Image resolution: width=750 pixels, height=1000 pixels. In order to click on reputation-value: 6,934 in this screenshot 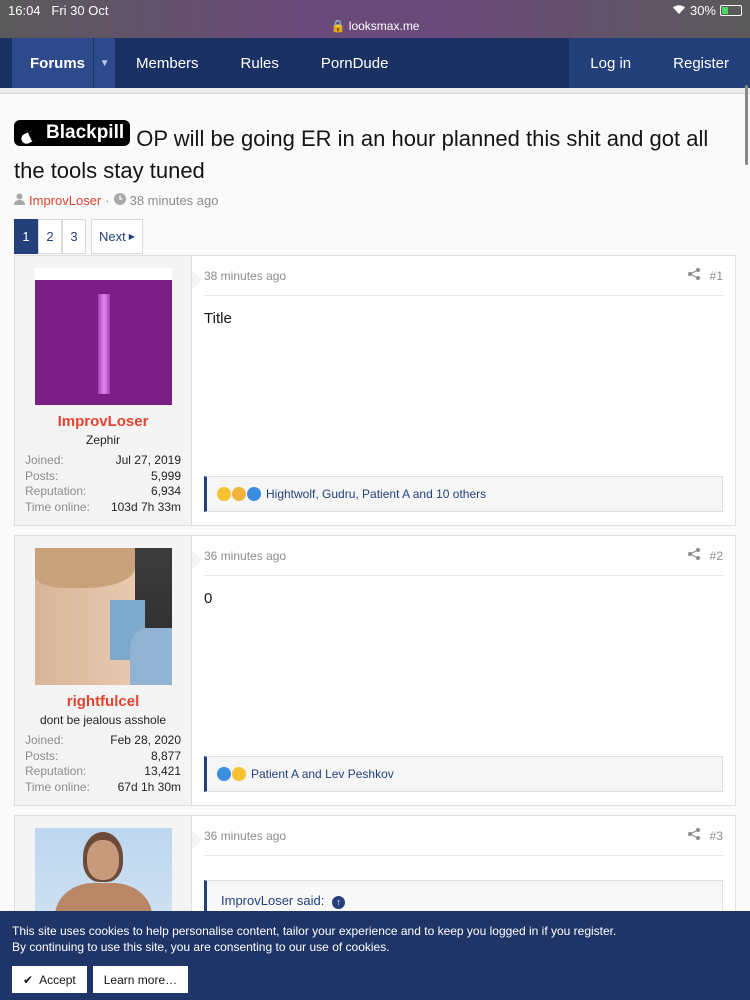, I will do `click(165, 491)`.